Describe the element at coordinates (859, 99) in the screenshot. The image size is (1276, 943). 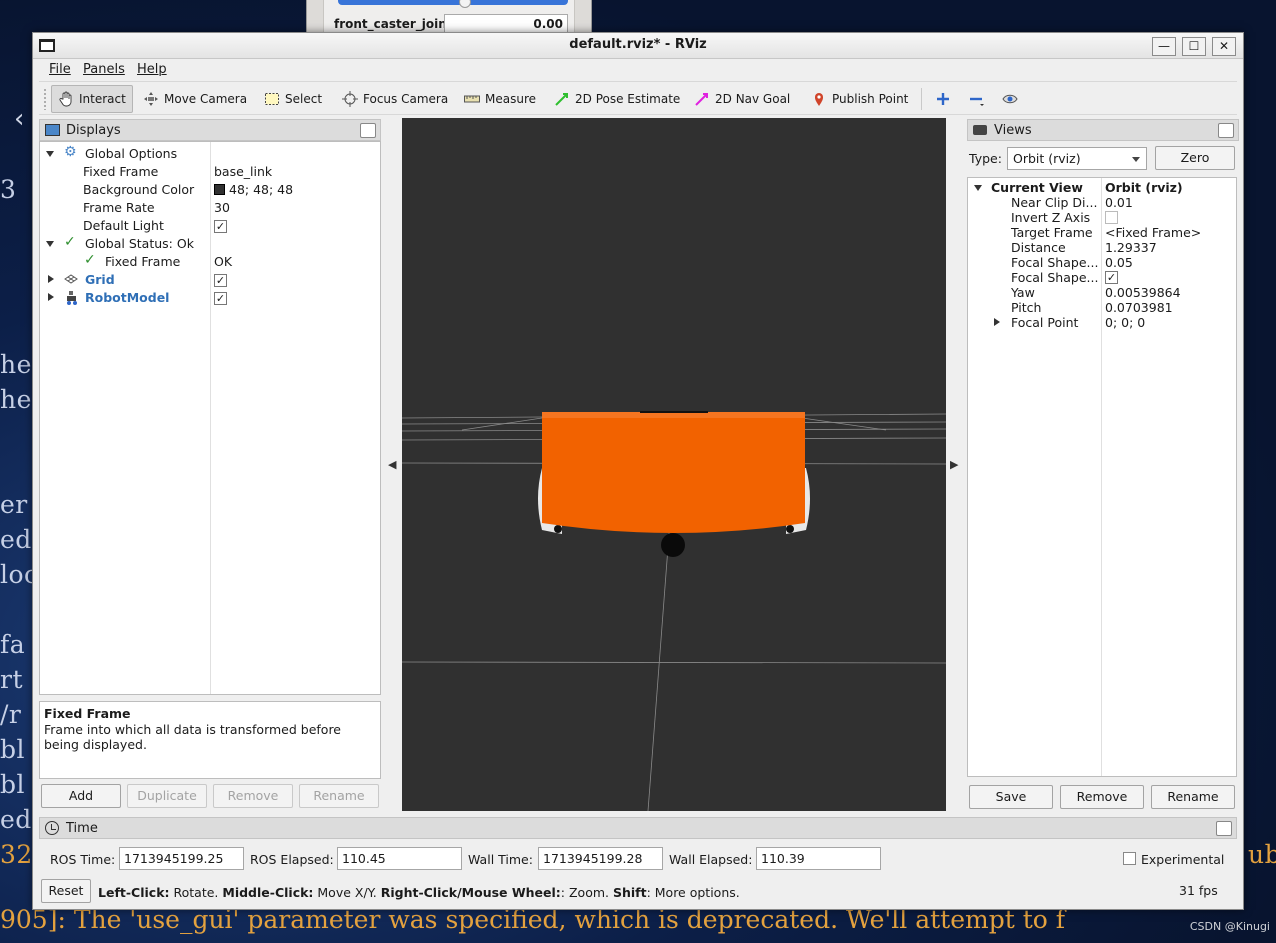
I see `publish-point-tool-button: Publish Point` at that location.